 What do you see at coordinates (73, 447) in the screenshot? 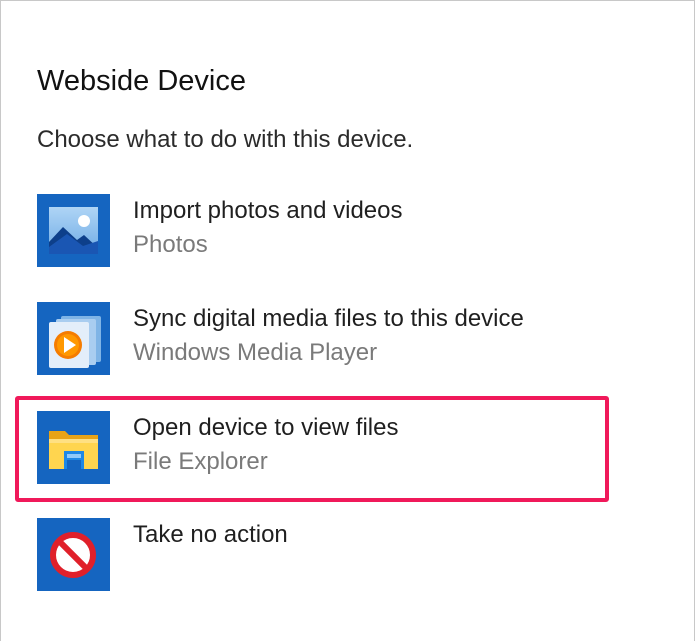
I see `file-explorer-icon` at bounding box center [73, 447].